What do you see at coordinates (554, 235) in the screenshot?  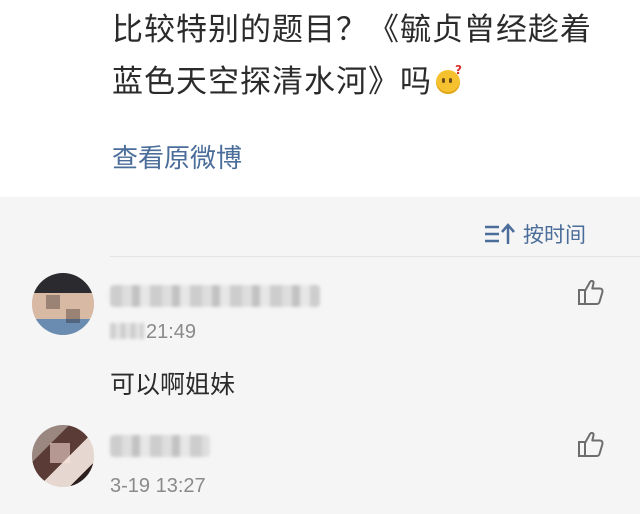 I see `sort-label: 按时间` at bounding box center [554, 235].